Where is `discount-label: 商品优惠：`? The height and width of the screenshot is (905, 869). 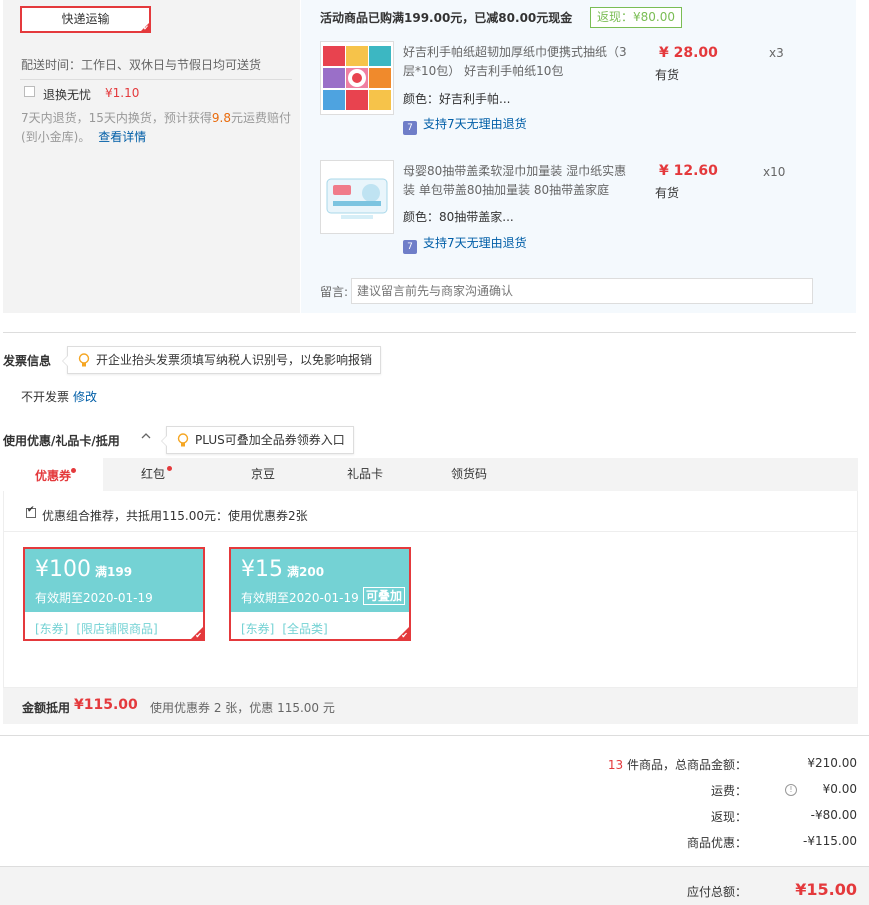 discount-label: 商品优惠： is located at coordinates (716, 843).